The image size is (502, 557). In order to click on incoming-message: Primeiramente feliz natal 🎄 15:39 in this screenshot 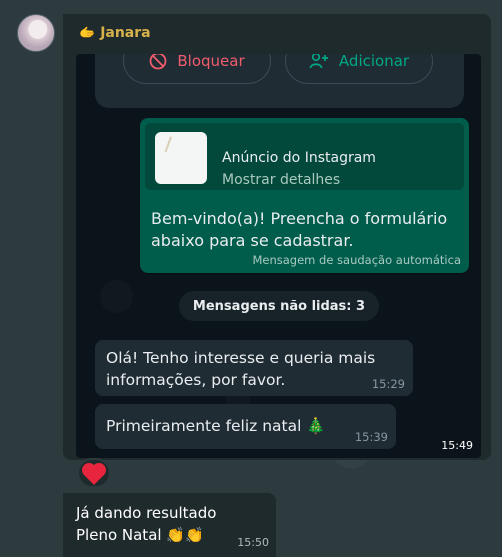, I will do `click(245, 426)`.